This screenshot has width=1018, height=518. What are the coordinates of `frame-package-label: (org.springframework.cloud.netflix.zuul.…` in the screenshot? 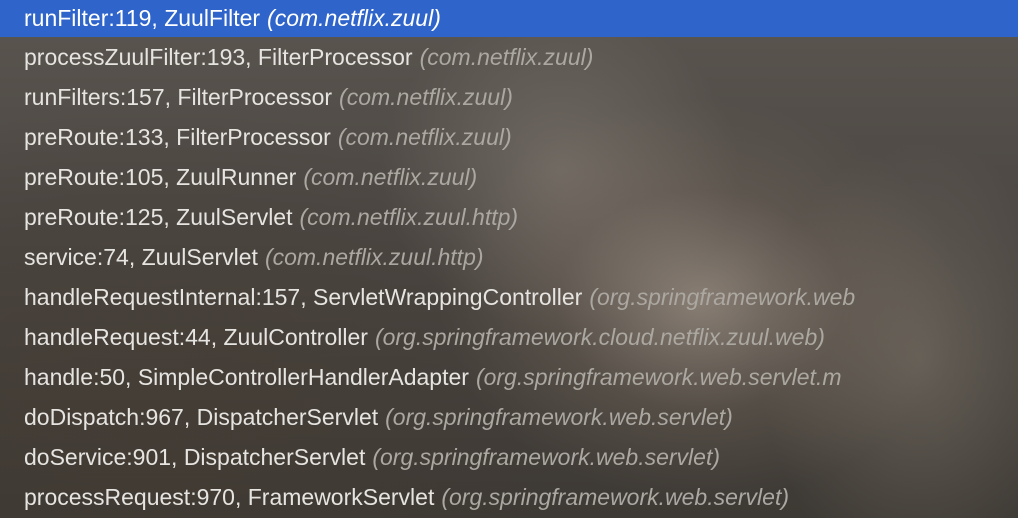 It's located at (599, 336).